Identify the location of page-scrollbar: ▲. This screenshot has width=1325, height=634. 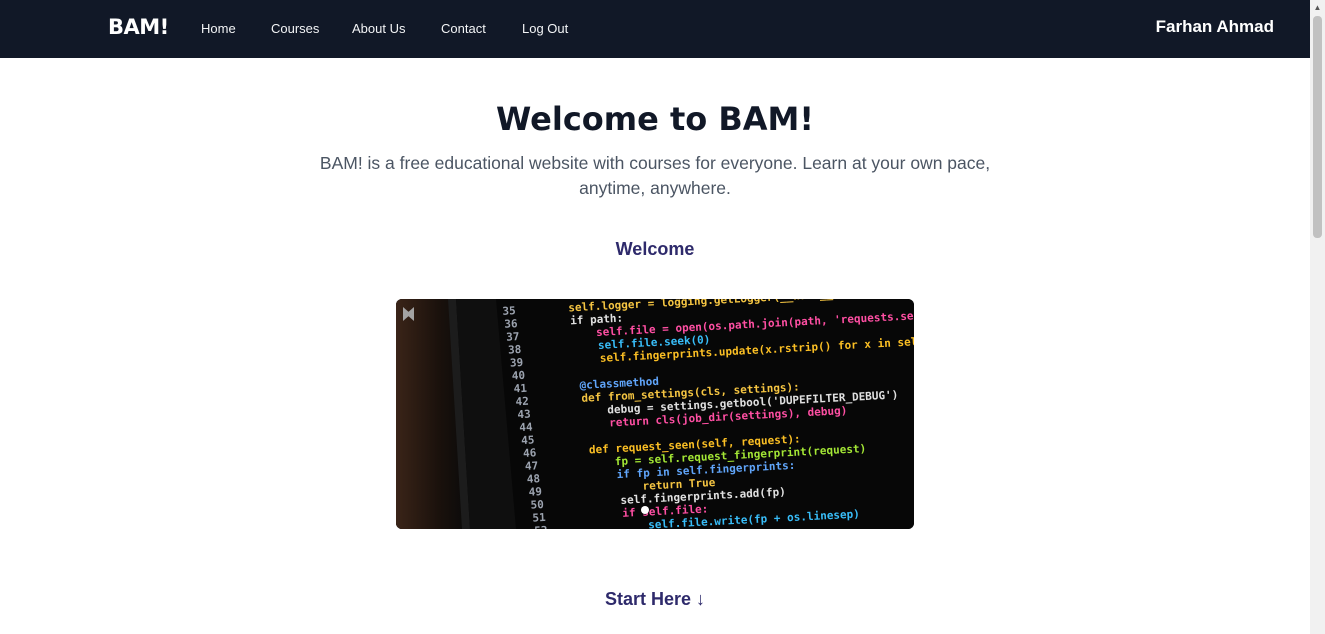
(1317, 317).